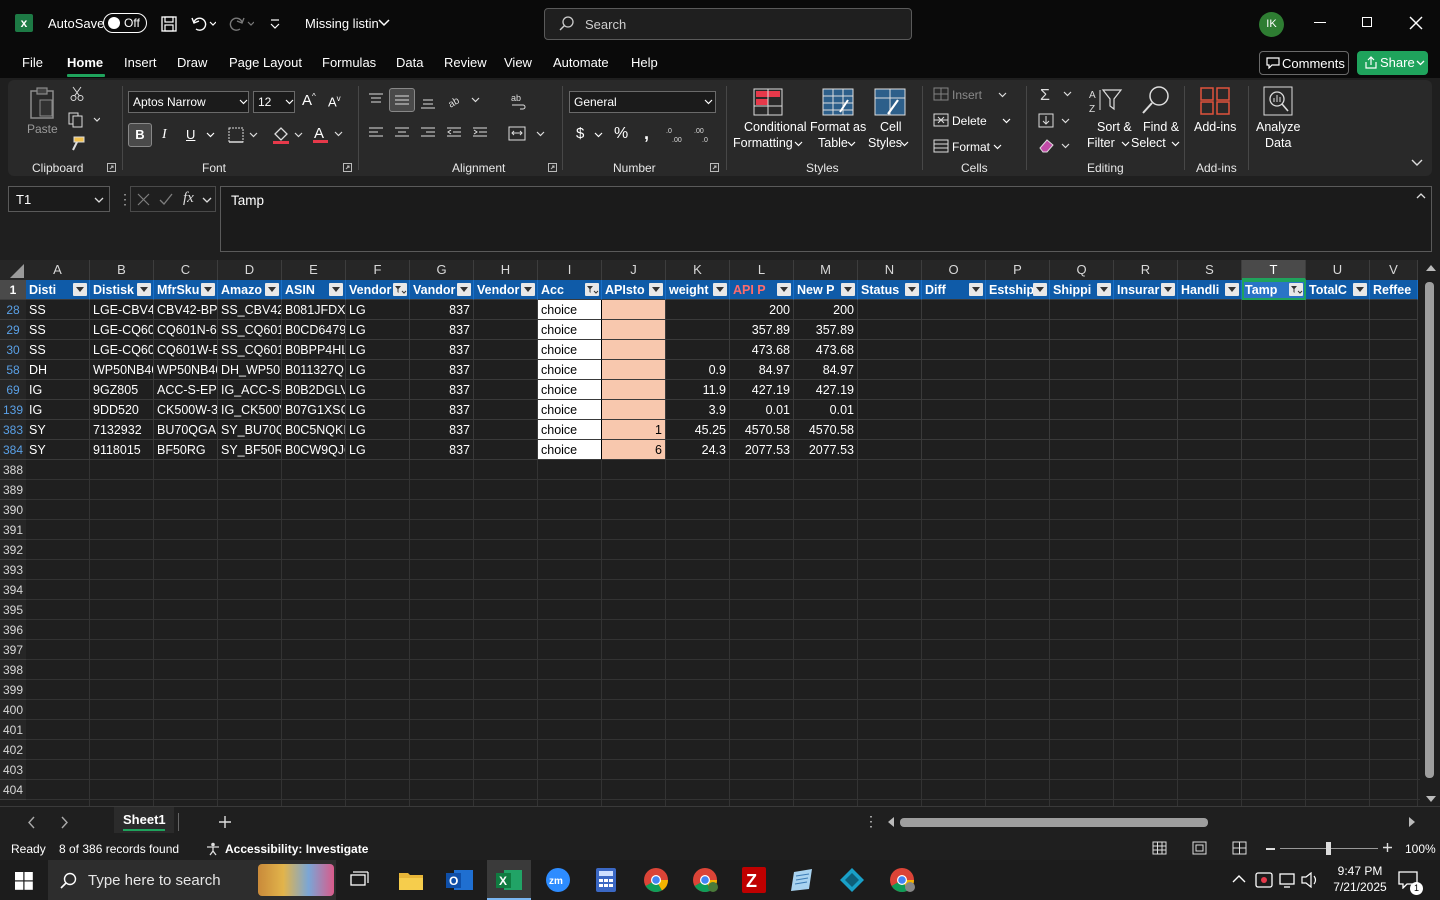  What do you see at coordinates (122, 450) in the screenshot?
I see `table-cell: 9118015` at bounding box center [122, 450].